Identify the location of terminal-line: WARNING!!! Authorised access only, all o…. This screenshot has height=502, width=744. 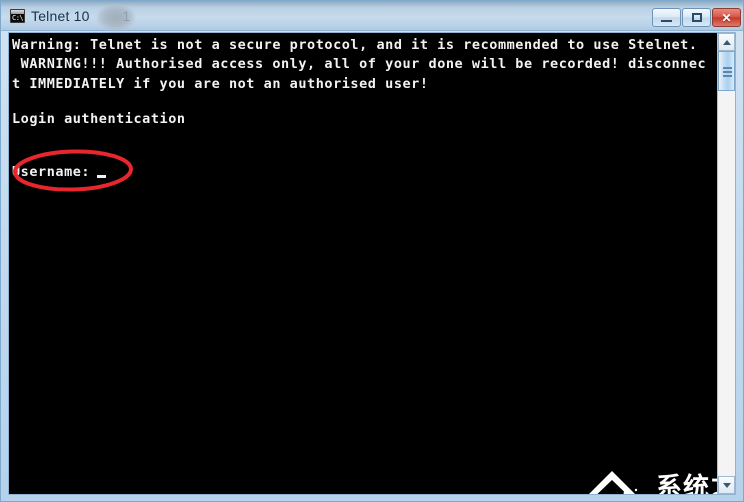
(359, 64).